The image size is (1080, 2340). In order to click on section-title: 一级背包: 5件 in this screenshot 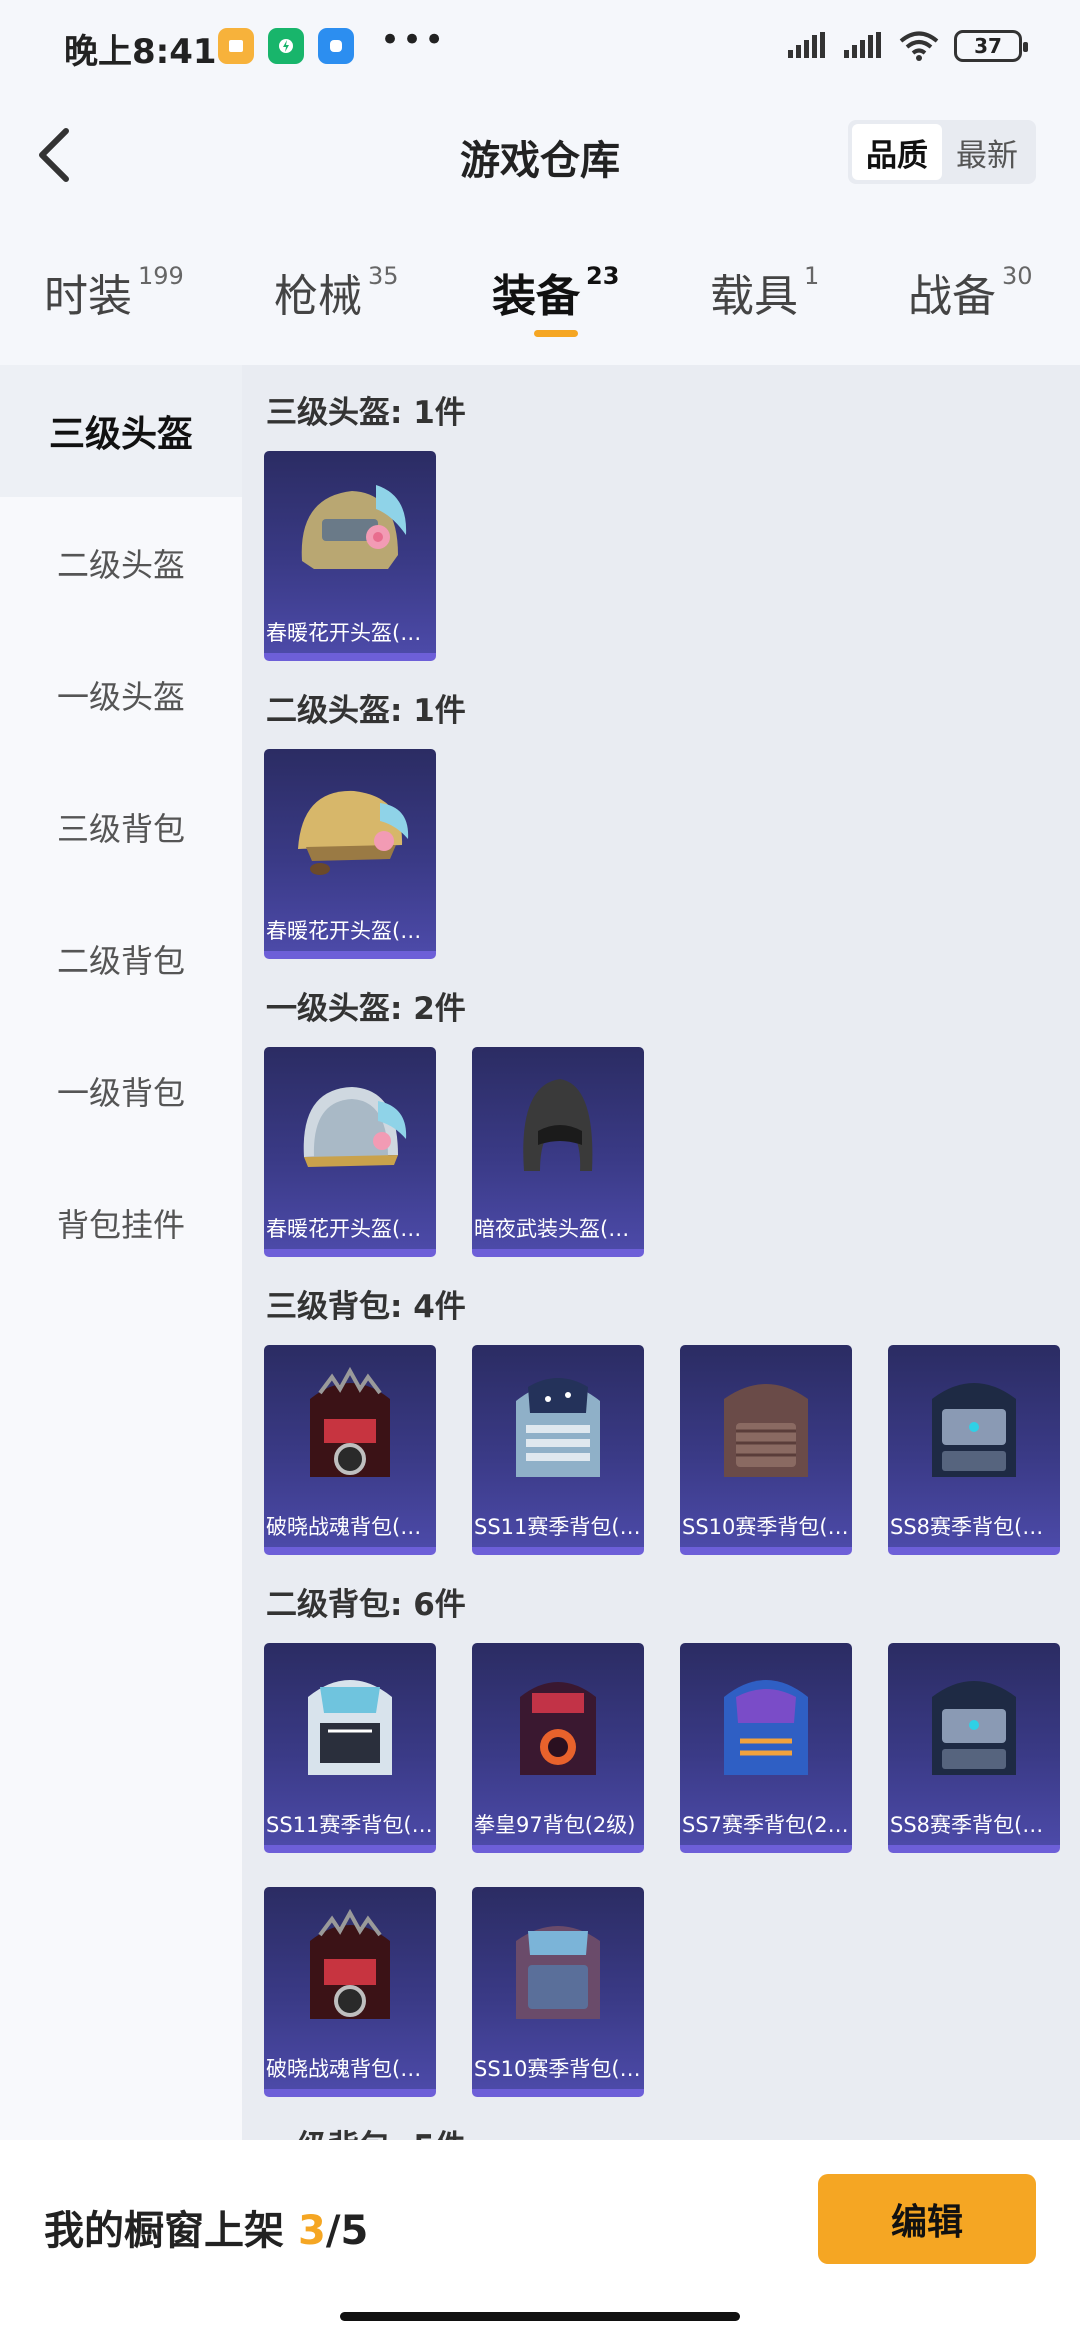, I will do `click(366, 2130)`.